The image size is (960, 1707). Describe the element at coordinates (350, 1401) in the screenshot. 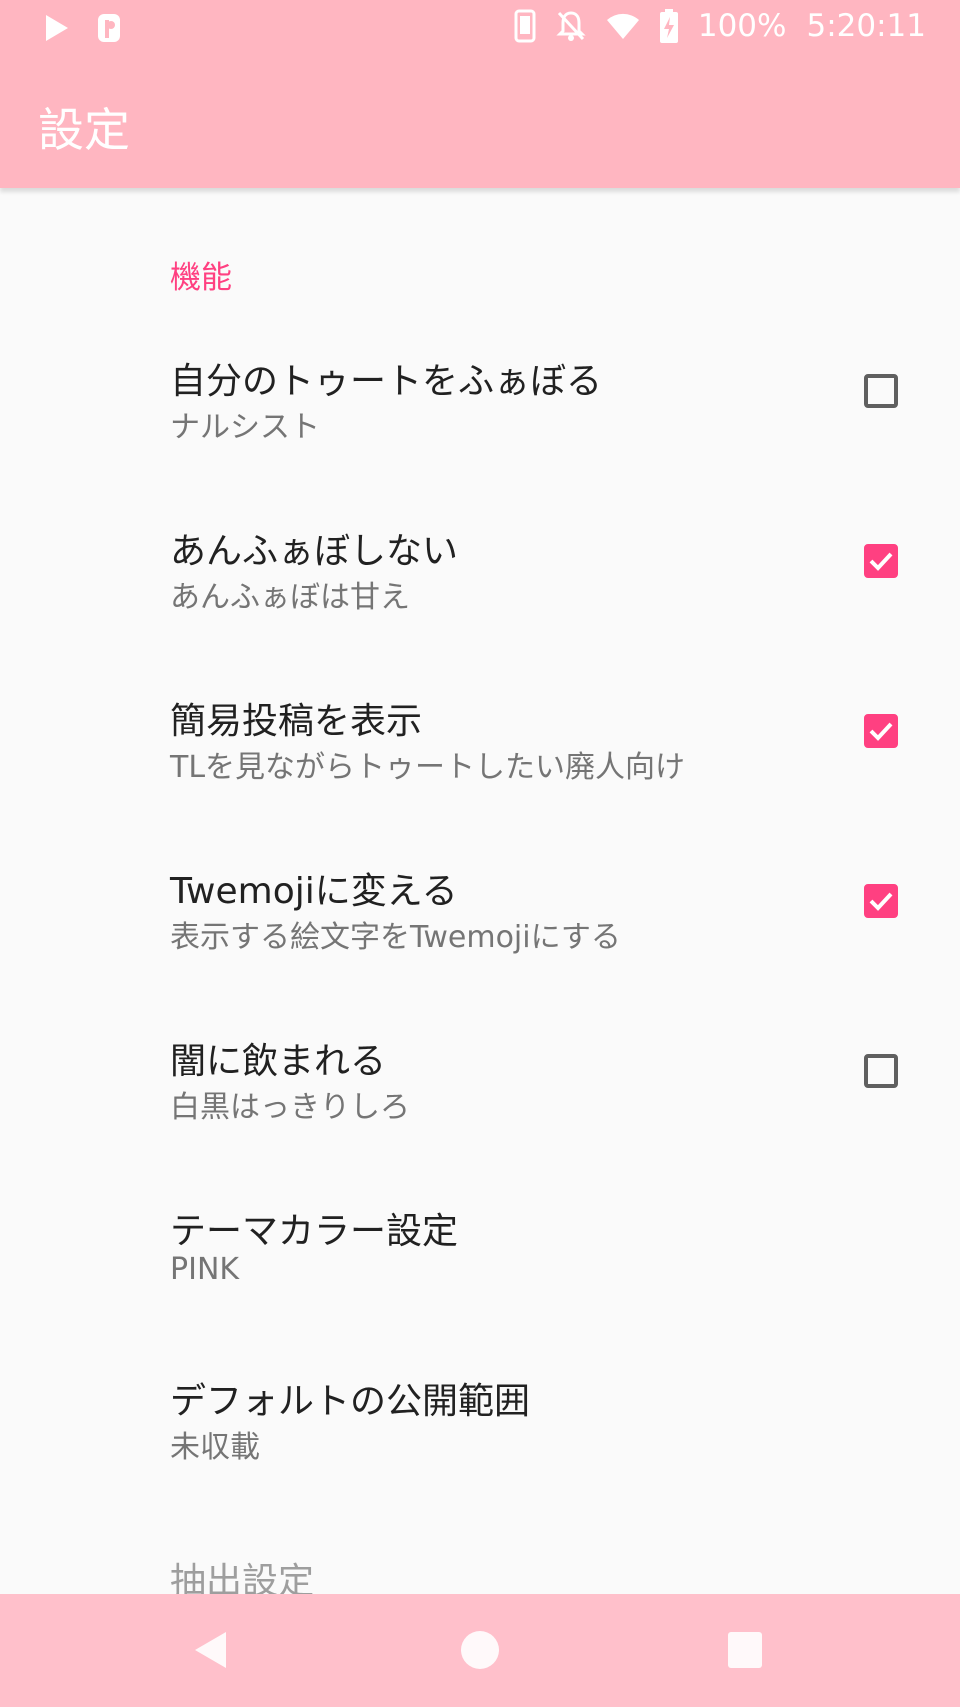

I see `pref-title: デフォルトの公開範囲` at that location.